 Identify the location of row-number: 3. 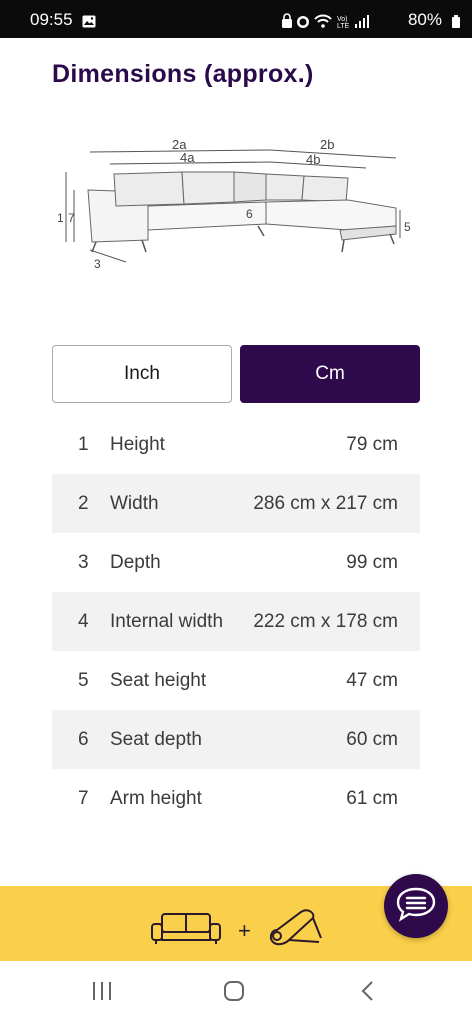
(83, 562).